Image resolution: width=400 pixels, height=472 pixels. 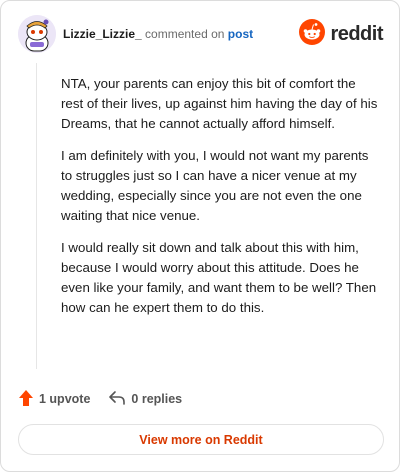 I want to click on thread-line, so click(x=36, y=216).